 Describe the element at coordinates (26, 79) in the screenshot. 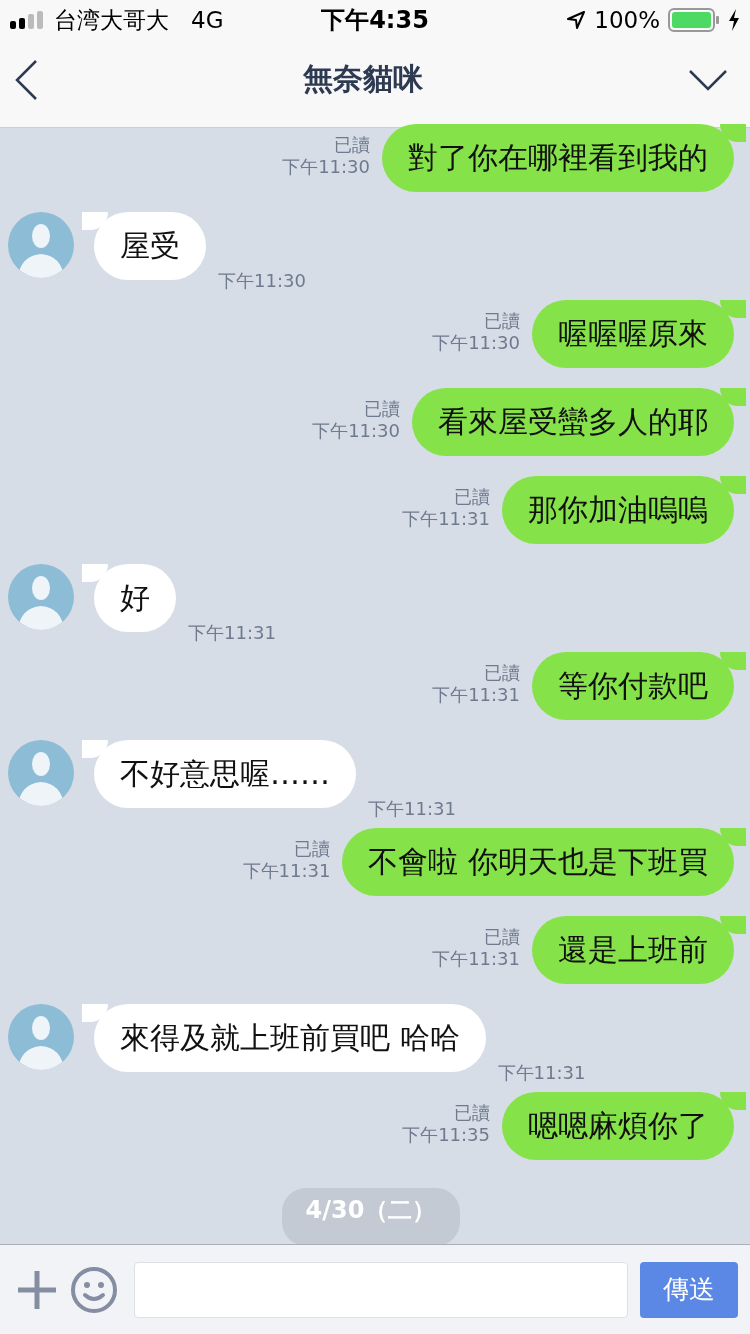

I see `back-icon` at that location.